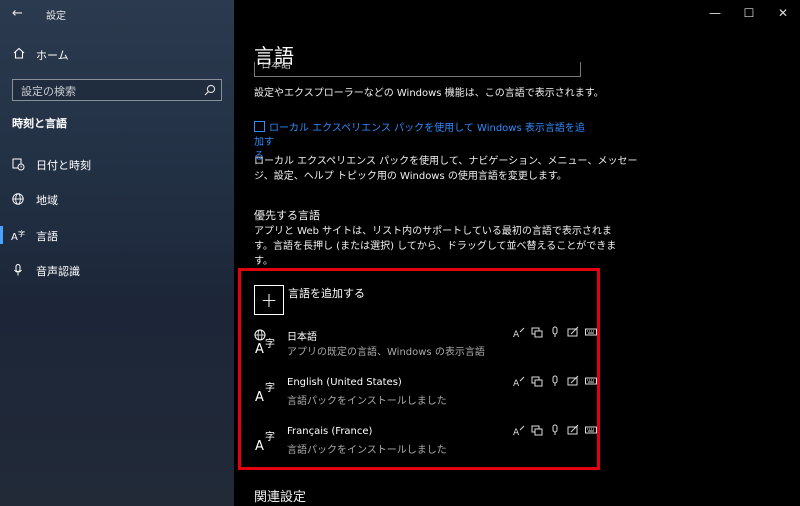  I want to click on sidebar-item-date-time: 日付と時刻, so click(117, 164).